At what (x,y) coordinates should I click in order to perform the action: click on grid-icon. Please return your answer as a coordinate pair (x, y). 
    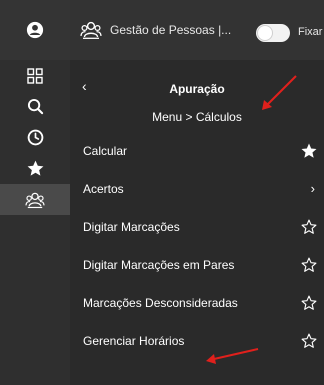
    Looking at the image, I should click on (35, 75).